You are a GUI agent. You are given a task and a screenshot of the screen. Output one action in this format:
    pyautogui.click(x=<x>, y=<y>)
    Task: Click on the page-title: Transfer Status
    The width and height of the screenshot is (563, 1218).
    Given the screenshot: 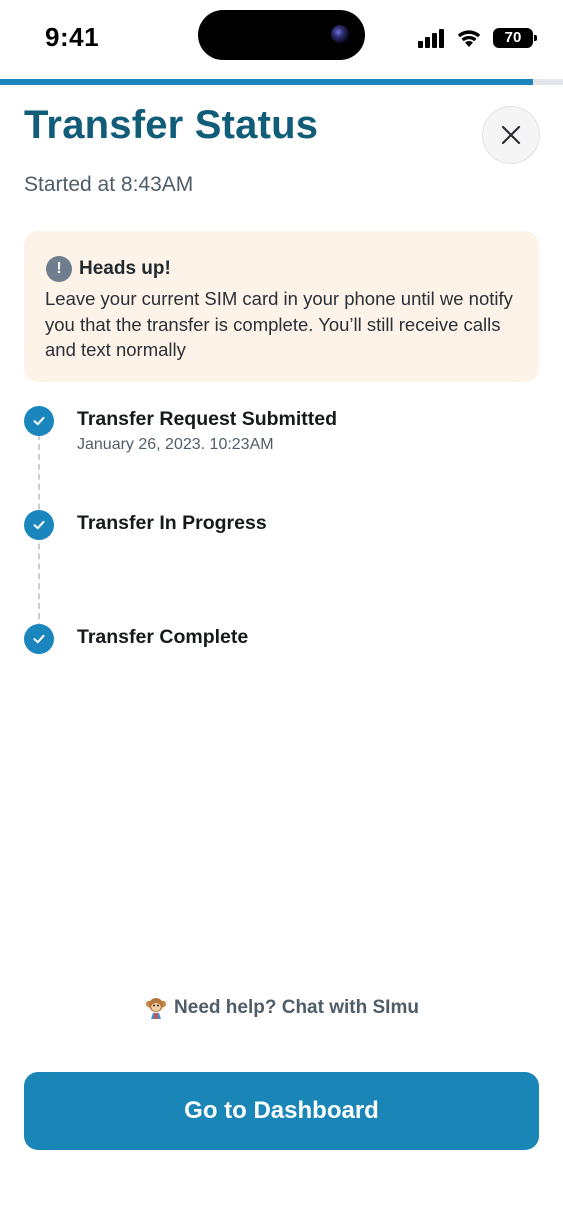 What is the action you would take?
    pyautogui.click(x=171, y=125)
    